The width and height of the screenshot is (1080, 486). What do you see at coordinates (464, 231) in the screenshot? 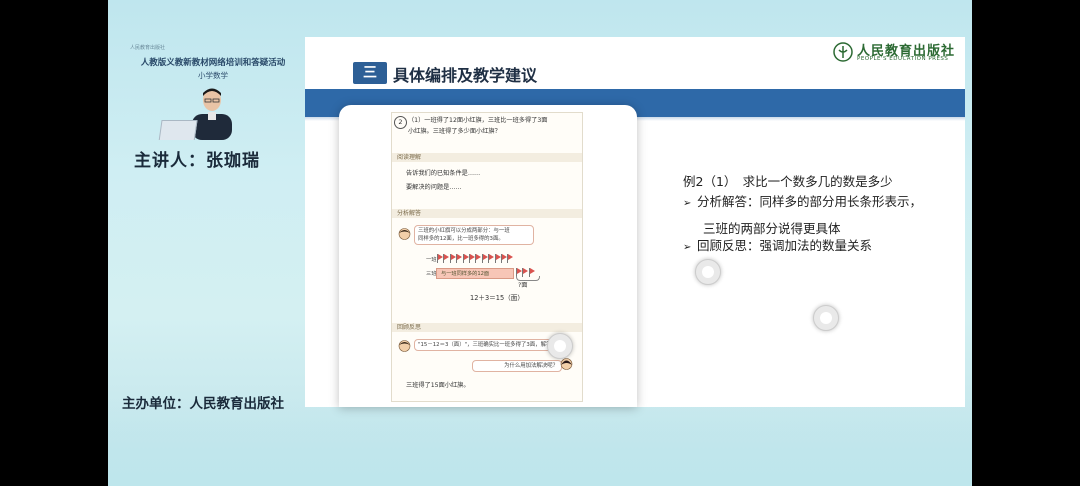
I see `hint-bubble-1-line-1: 三班的小红旗可以分成两部分：与一班` at bounding box center [464, 231].